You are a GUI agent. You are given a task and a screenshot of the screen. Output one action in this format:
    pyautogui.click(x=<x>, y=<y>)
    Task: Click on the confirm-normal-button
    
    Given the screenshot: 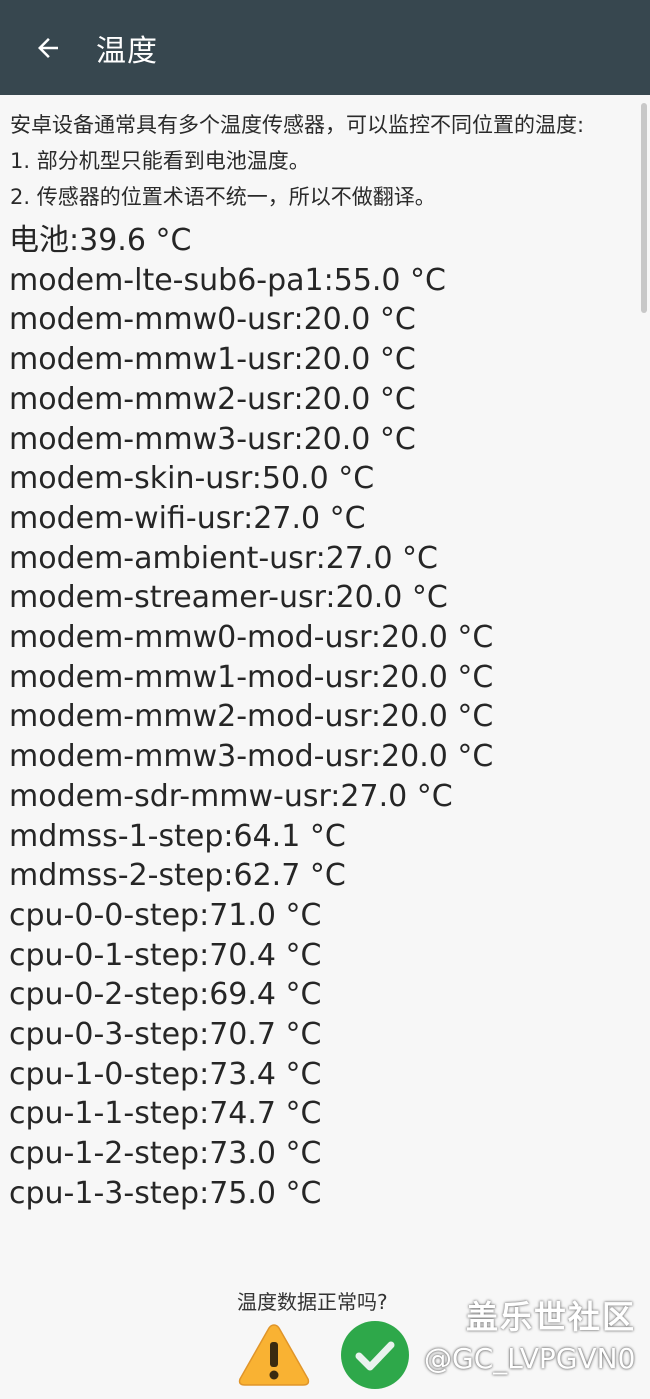 What is the action you would take?
    pyautogui.click(x=375, y=1355)
    